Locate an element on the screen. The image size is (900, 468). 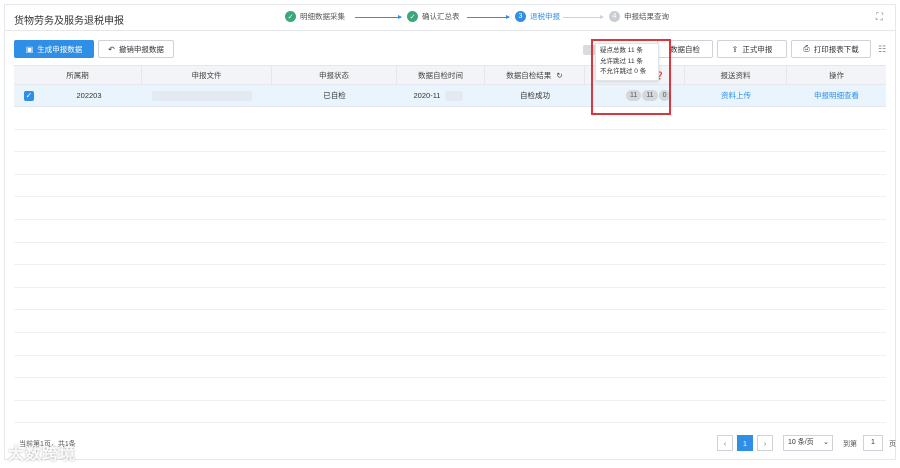
goto-page-input: 1 is located at coordinates (873, 443).